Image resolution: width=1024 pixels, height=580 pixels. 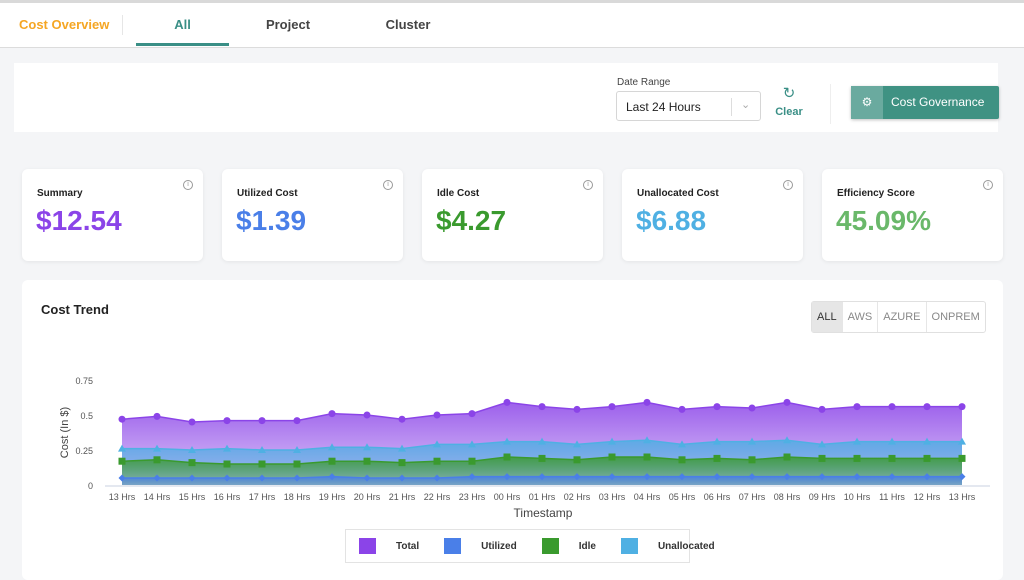 I want to click on legend-item: Idle, so click(x=568, y=546).